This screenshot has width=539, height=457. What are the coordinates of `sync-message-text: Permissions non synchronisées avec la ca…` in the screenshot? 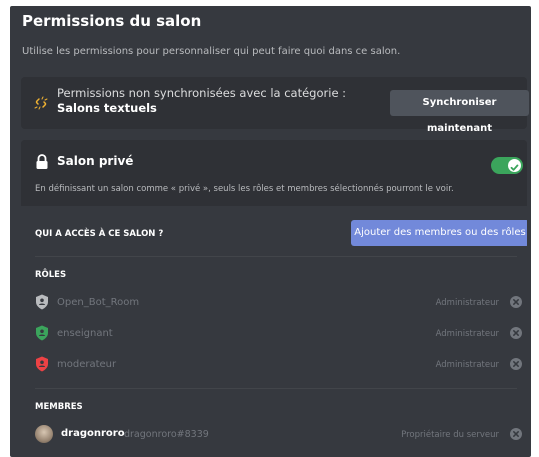 It's located at (202, 93).